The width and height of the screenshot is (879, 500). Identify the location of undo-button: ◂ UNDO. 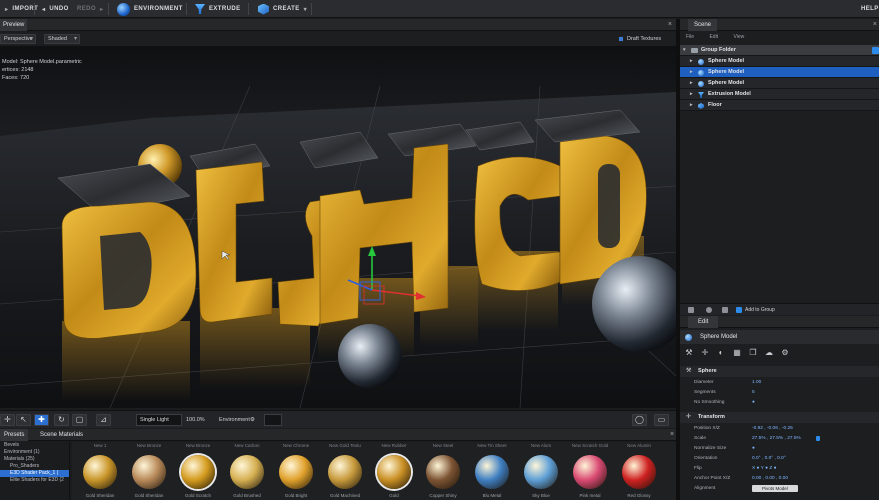
(55, 9).